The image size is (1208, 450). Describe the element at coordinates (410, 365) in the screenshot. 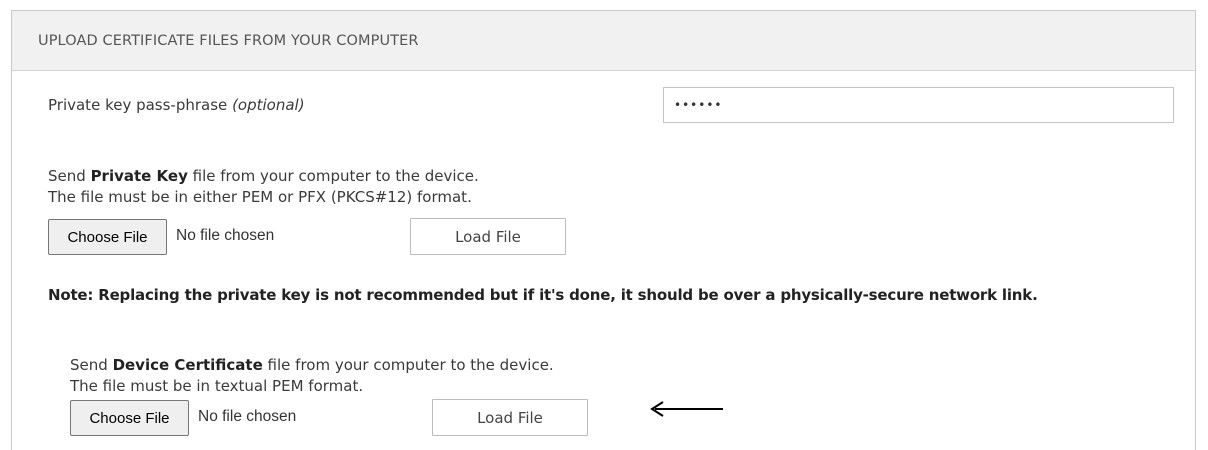

I see `device-cert-line1-post: file from your computer to the device.` at that location.